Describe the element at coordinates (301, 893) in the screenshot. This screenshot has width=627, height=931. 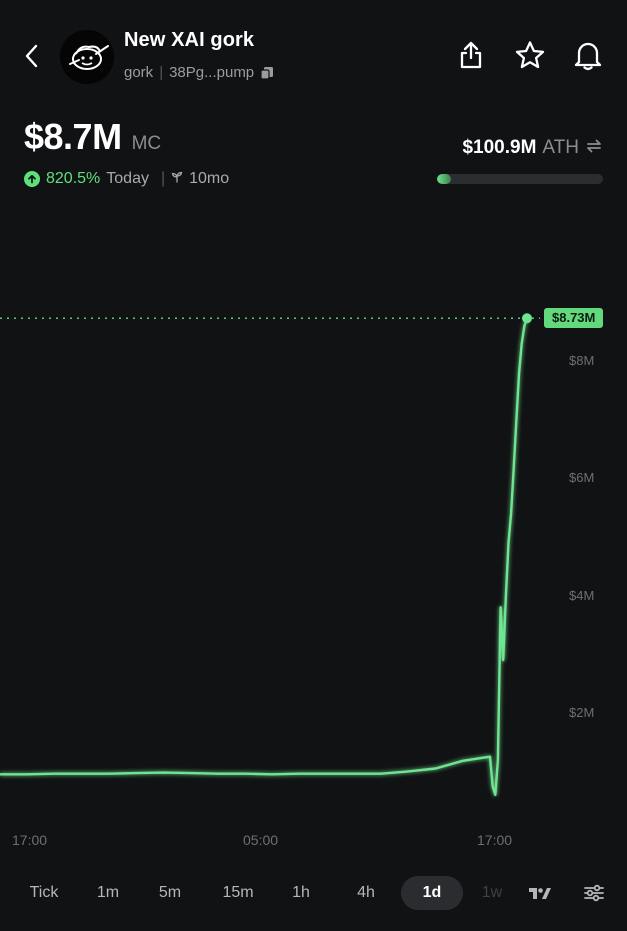
I see `timeframe-1h: 1h` at that location.